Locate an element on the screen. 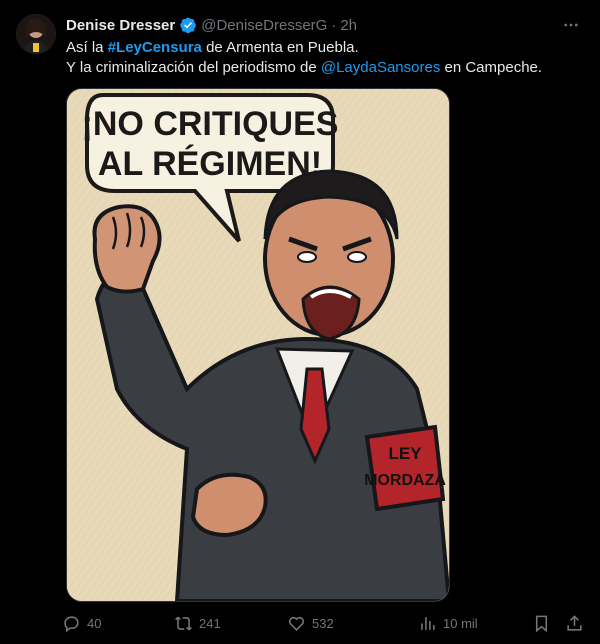 This screenshot has width=600, height=644. like-button: 532 is located at coordinates (310, 623).